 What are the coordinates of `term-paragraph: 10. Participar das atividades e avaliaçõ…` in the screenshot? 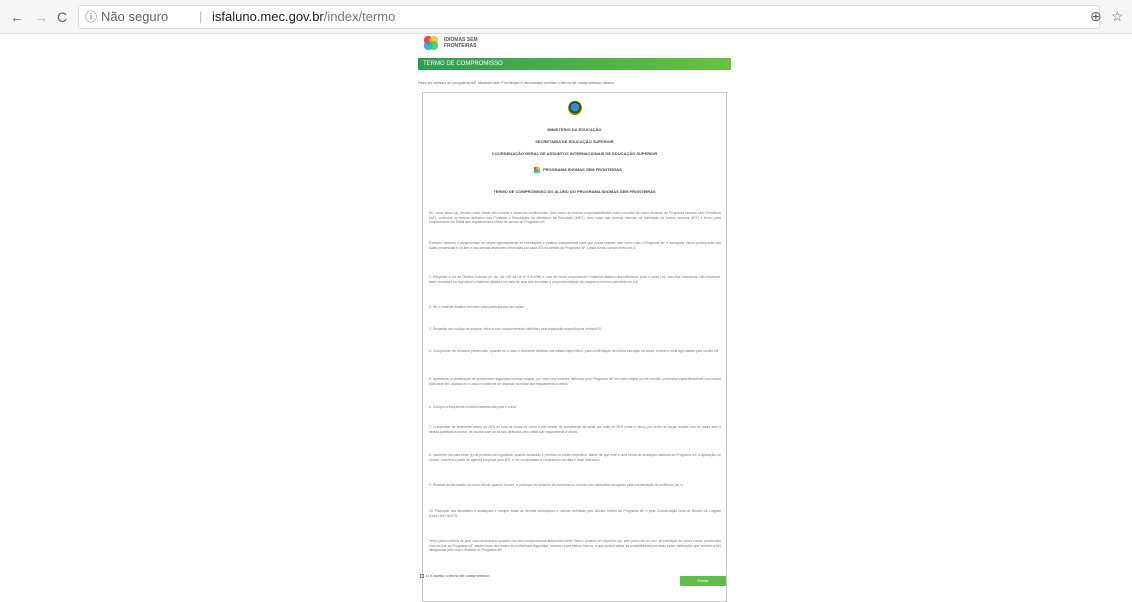 It's located at (575, 513).